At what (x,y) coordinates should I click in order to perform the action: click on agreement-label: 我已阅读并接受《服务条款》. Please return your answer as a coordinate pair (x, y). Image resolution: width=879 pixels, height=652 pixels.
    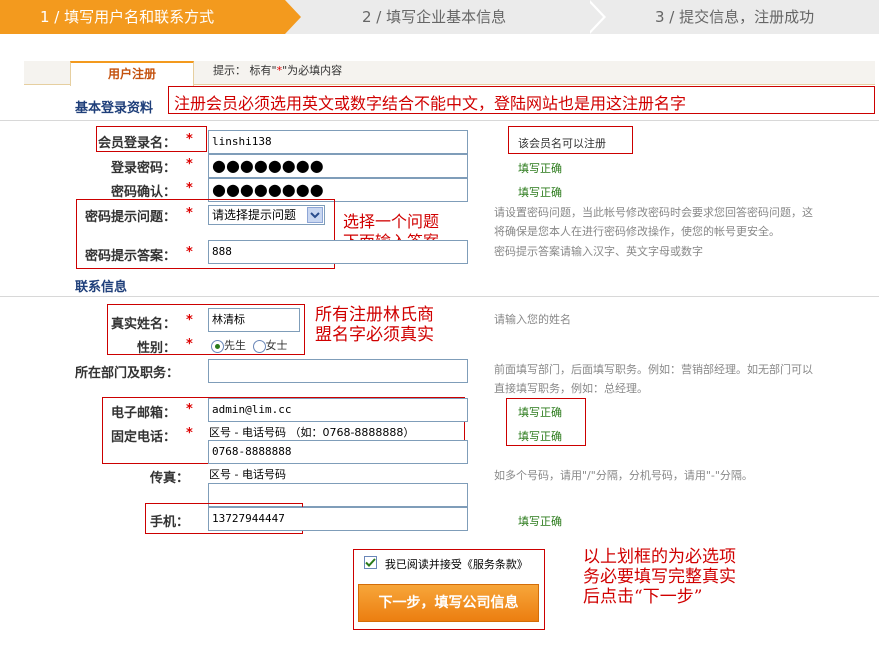
    Looking at the image, I should click on (456, 564).